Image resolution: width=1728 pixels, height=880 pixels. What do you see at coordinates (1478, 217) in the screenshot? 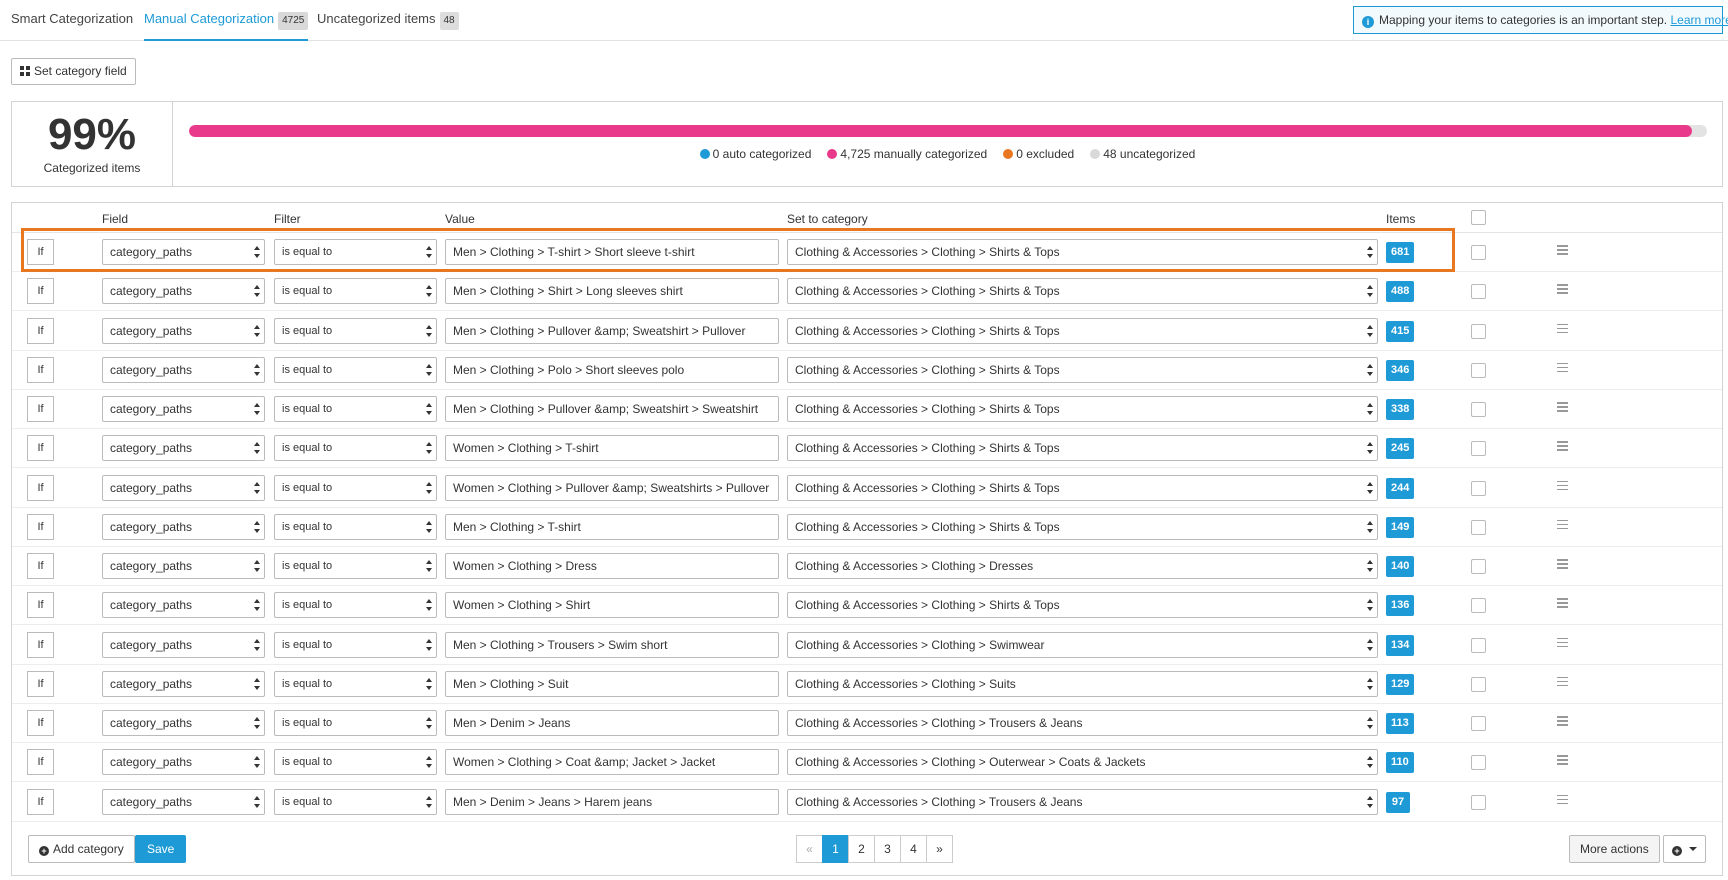
I see `select-all-checkbox` at bounding box center [1478, 217].